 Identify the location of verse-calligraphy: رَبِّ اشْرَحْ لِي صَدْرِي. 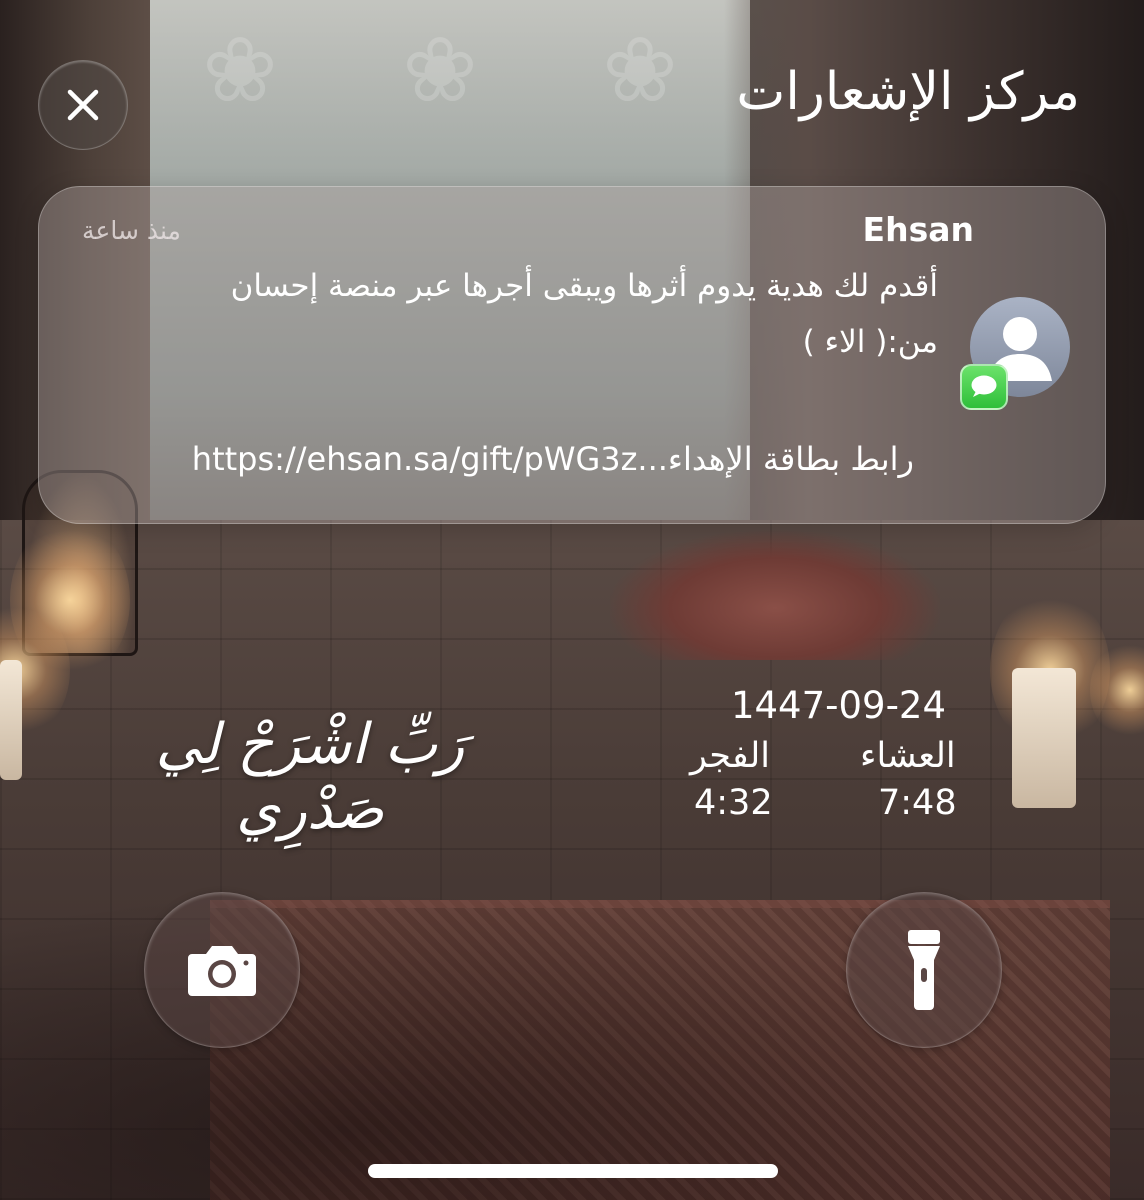
(310, 777).